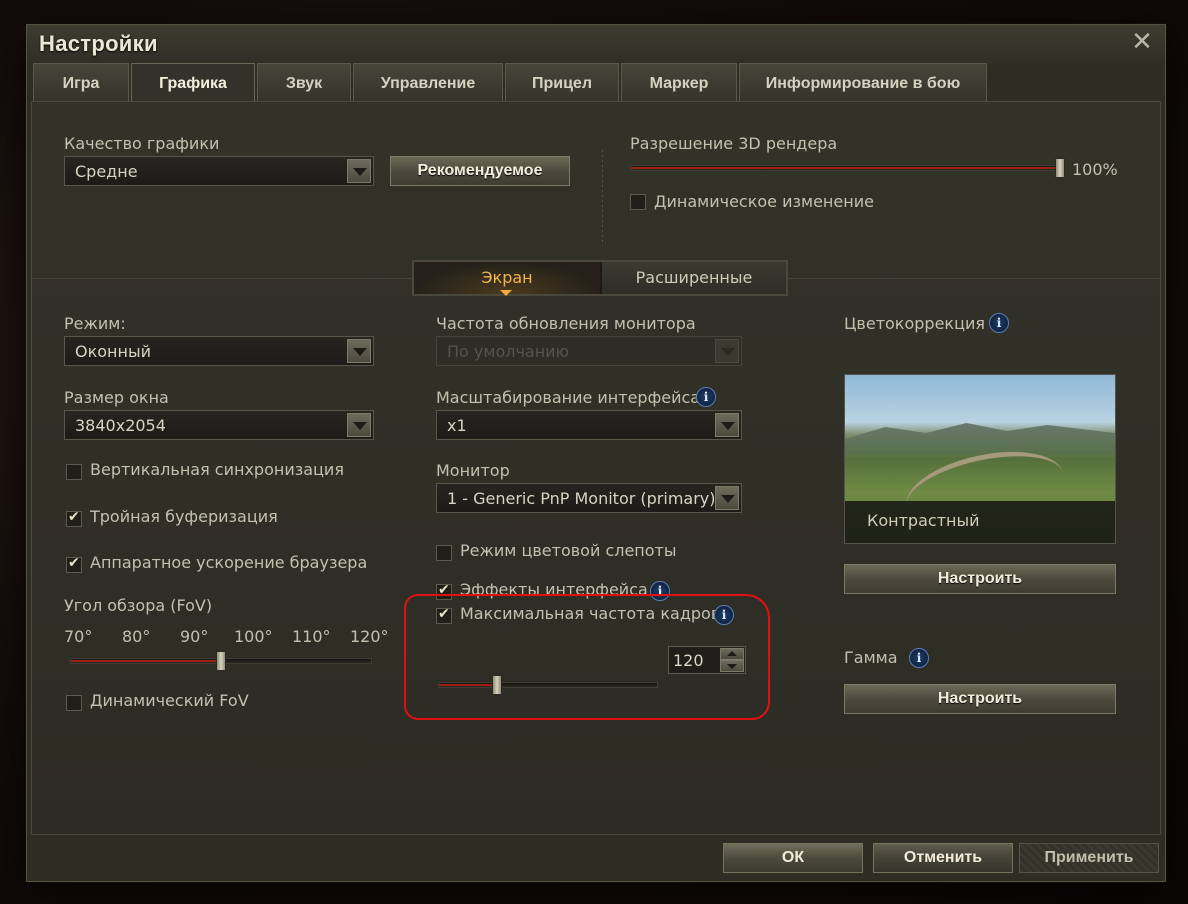  I want to click on subtab-bar: Экран Расширенные, so click(600, 278).